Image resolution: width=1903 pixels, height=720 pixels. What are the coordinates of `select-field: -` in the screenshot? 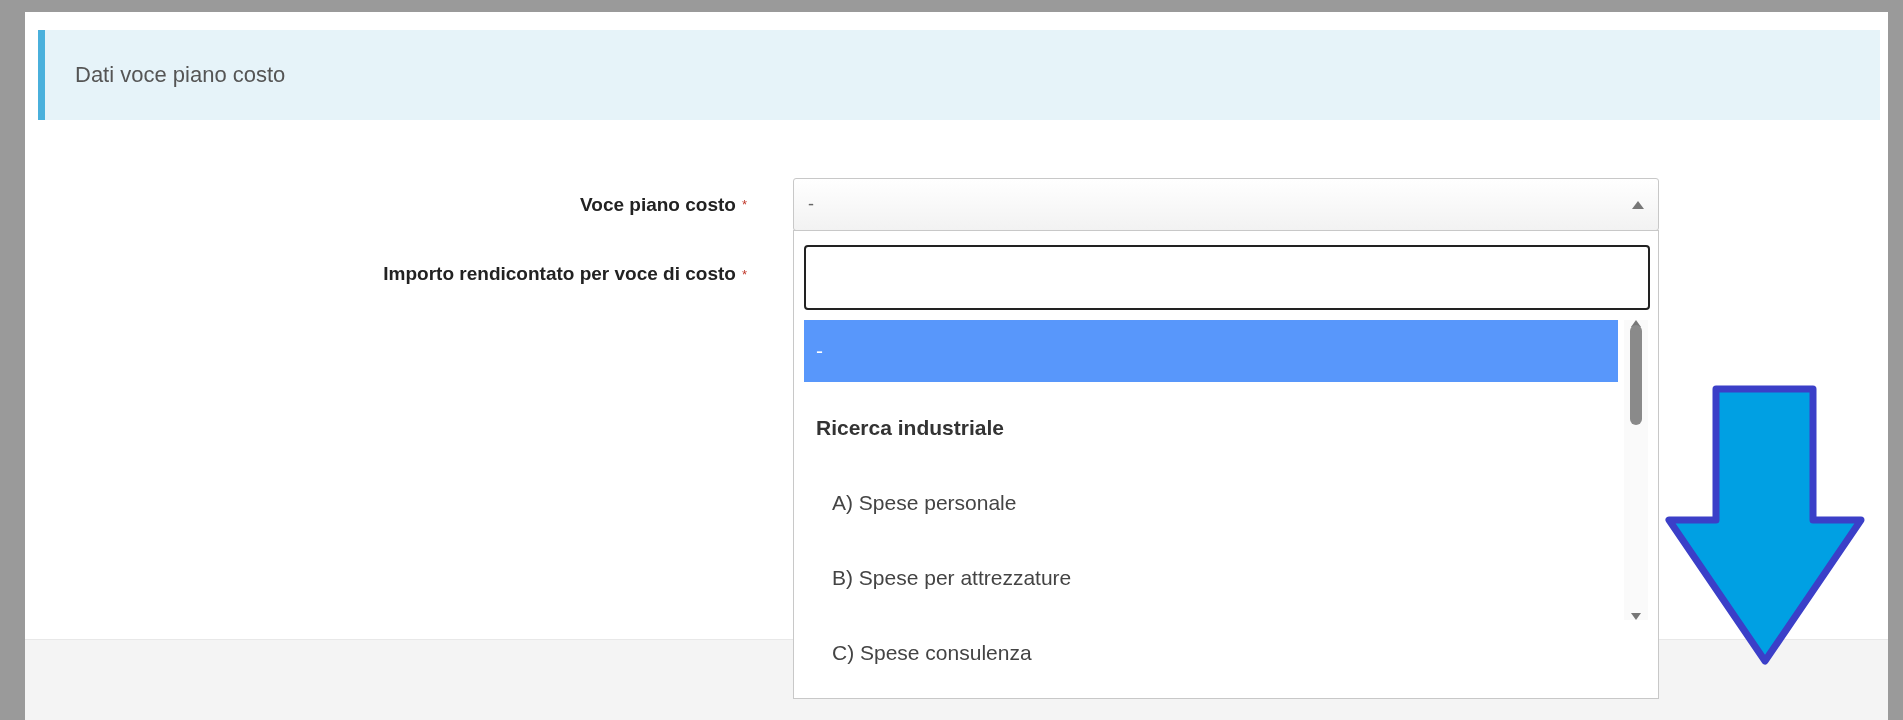 It's located at (1226, 204).